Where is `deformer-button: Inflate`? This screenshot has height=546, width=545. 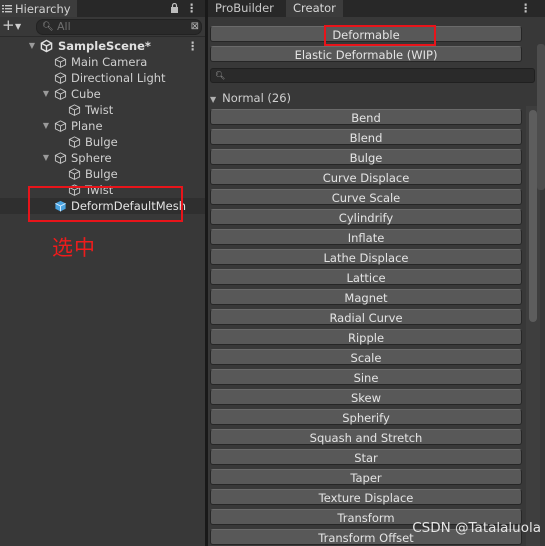 deformer-button: Inflate is located at coordinates (366, 237).